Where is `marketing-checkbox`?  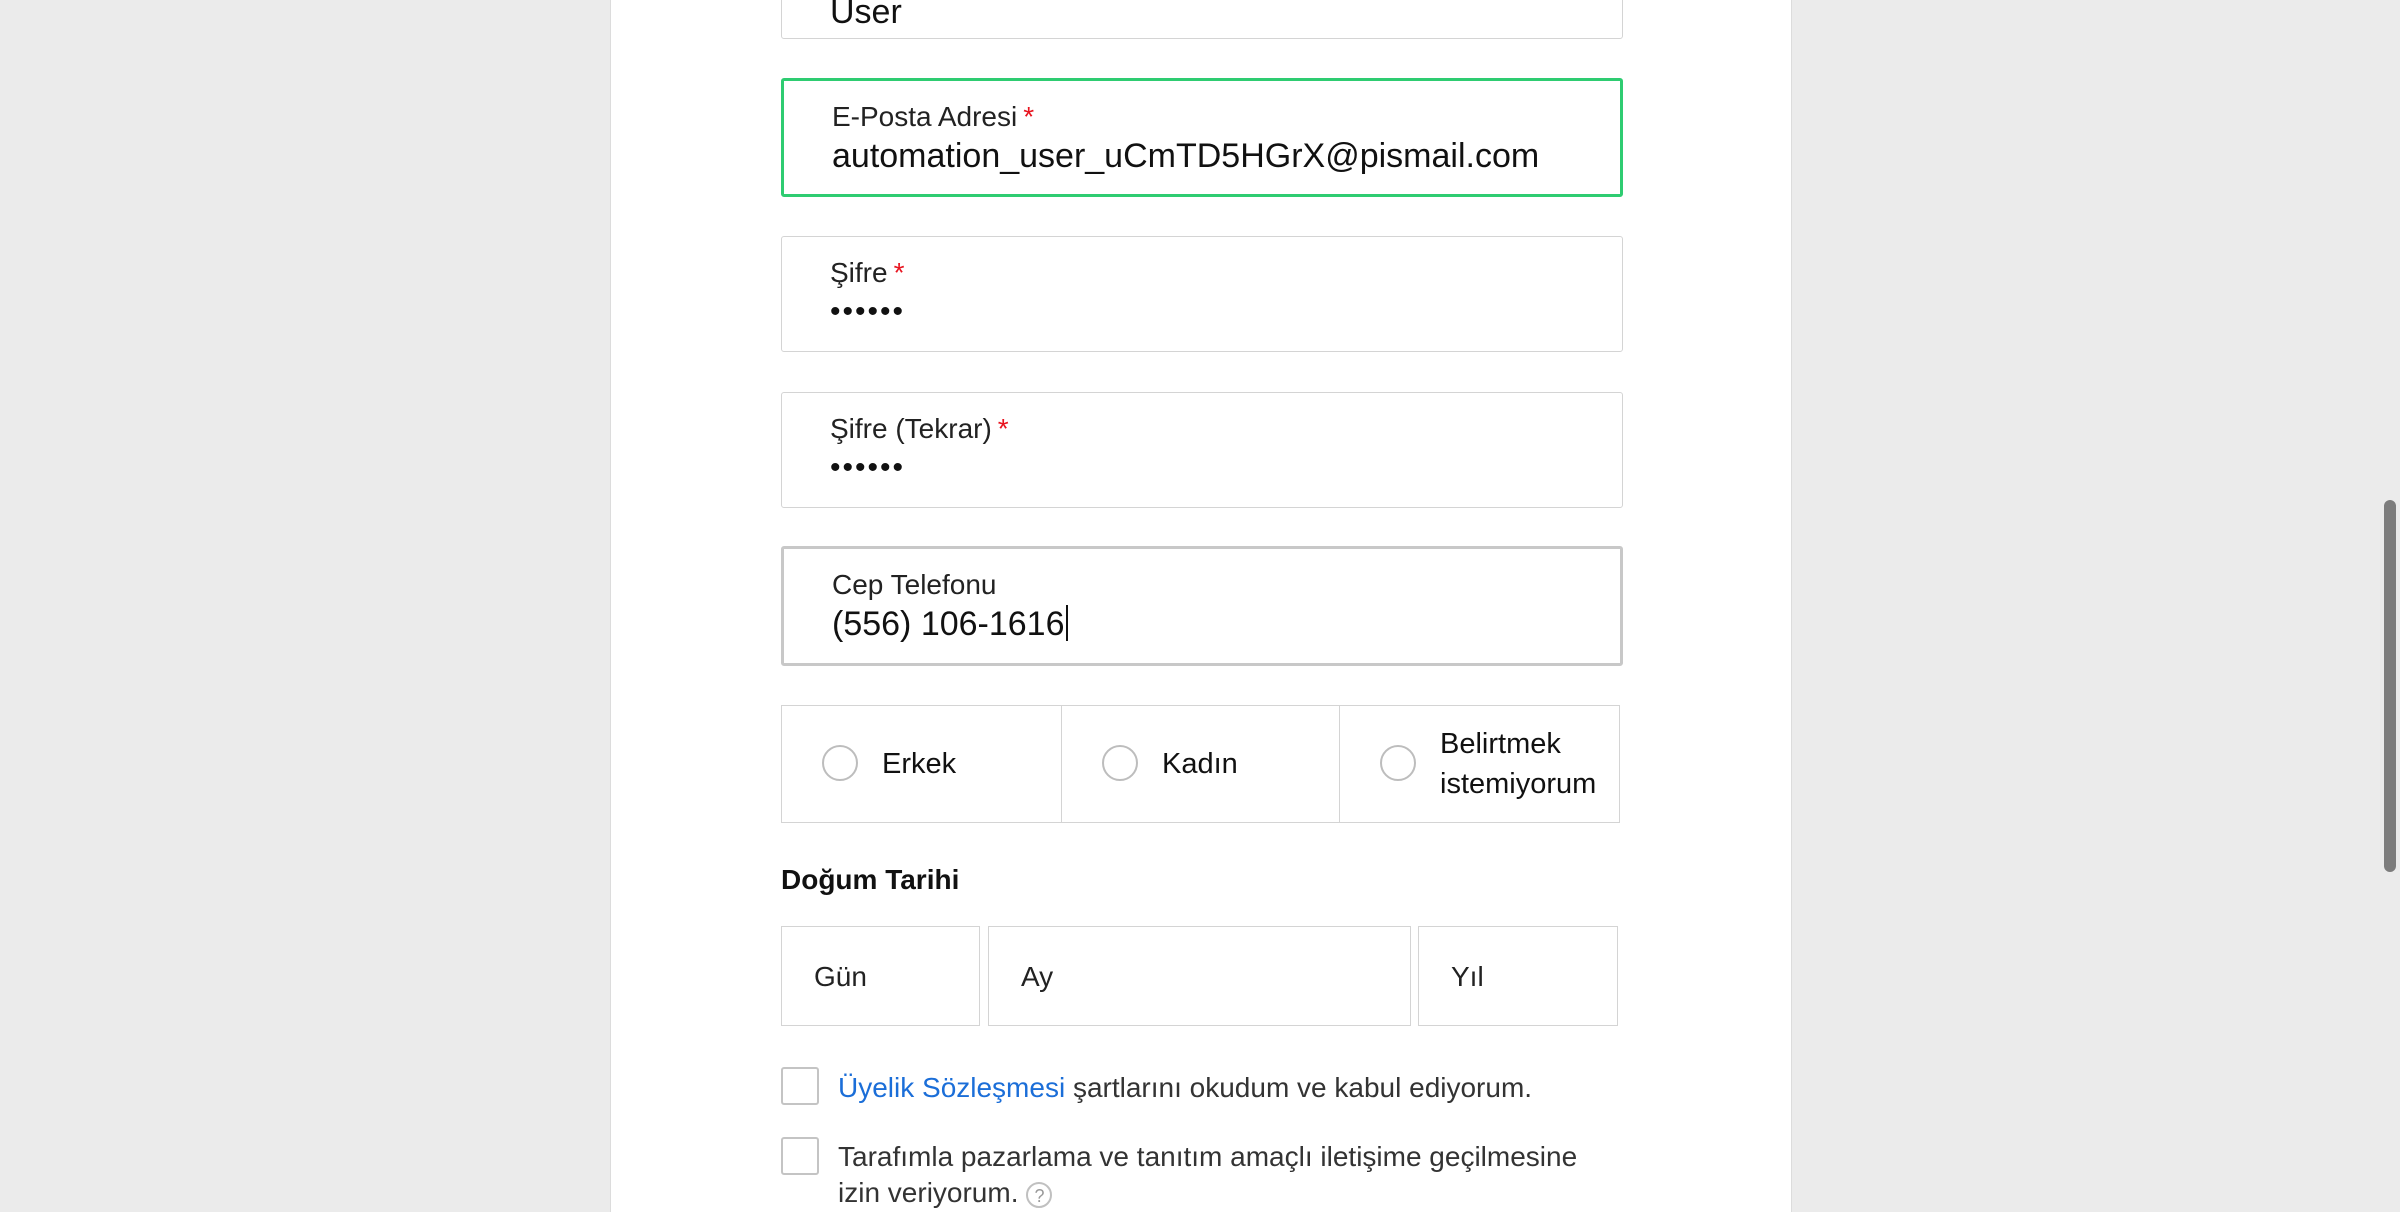 marketing-checkbox is located at coordinates (800, 1156).